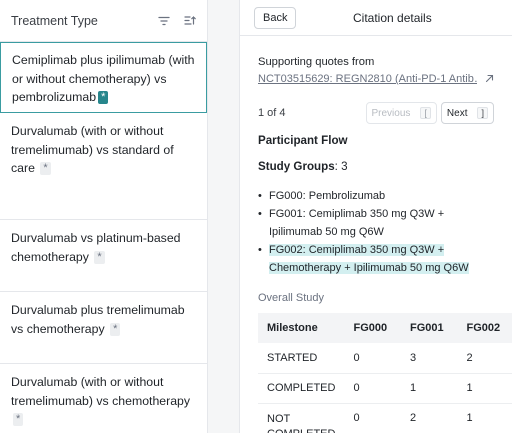 This screenshot has width=512, height=433. Describe the element at coordinates (489, 79) in the screenshot. I see `external-link-icon` at that location.